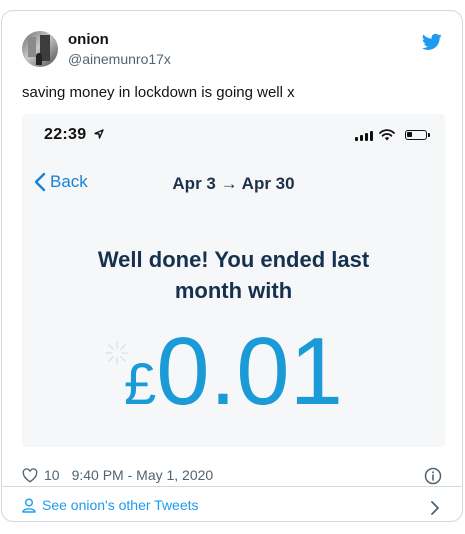  I want to click on signal-icon, so click(364, 136).